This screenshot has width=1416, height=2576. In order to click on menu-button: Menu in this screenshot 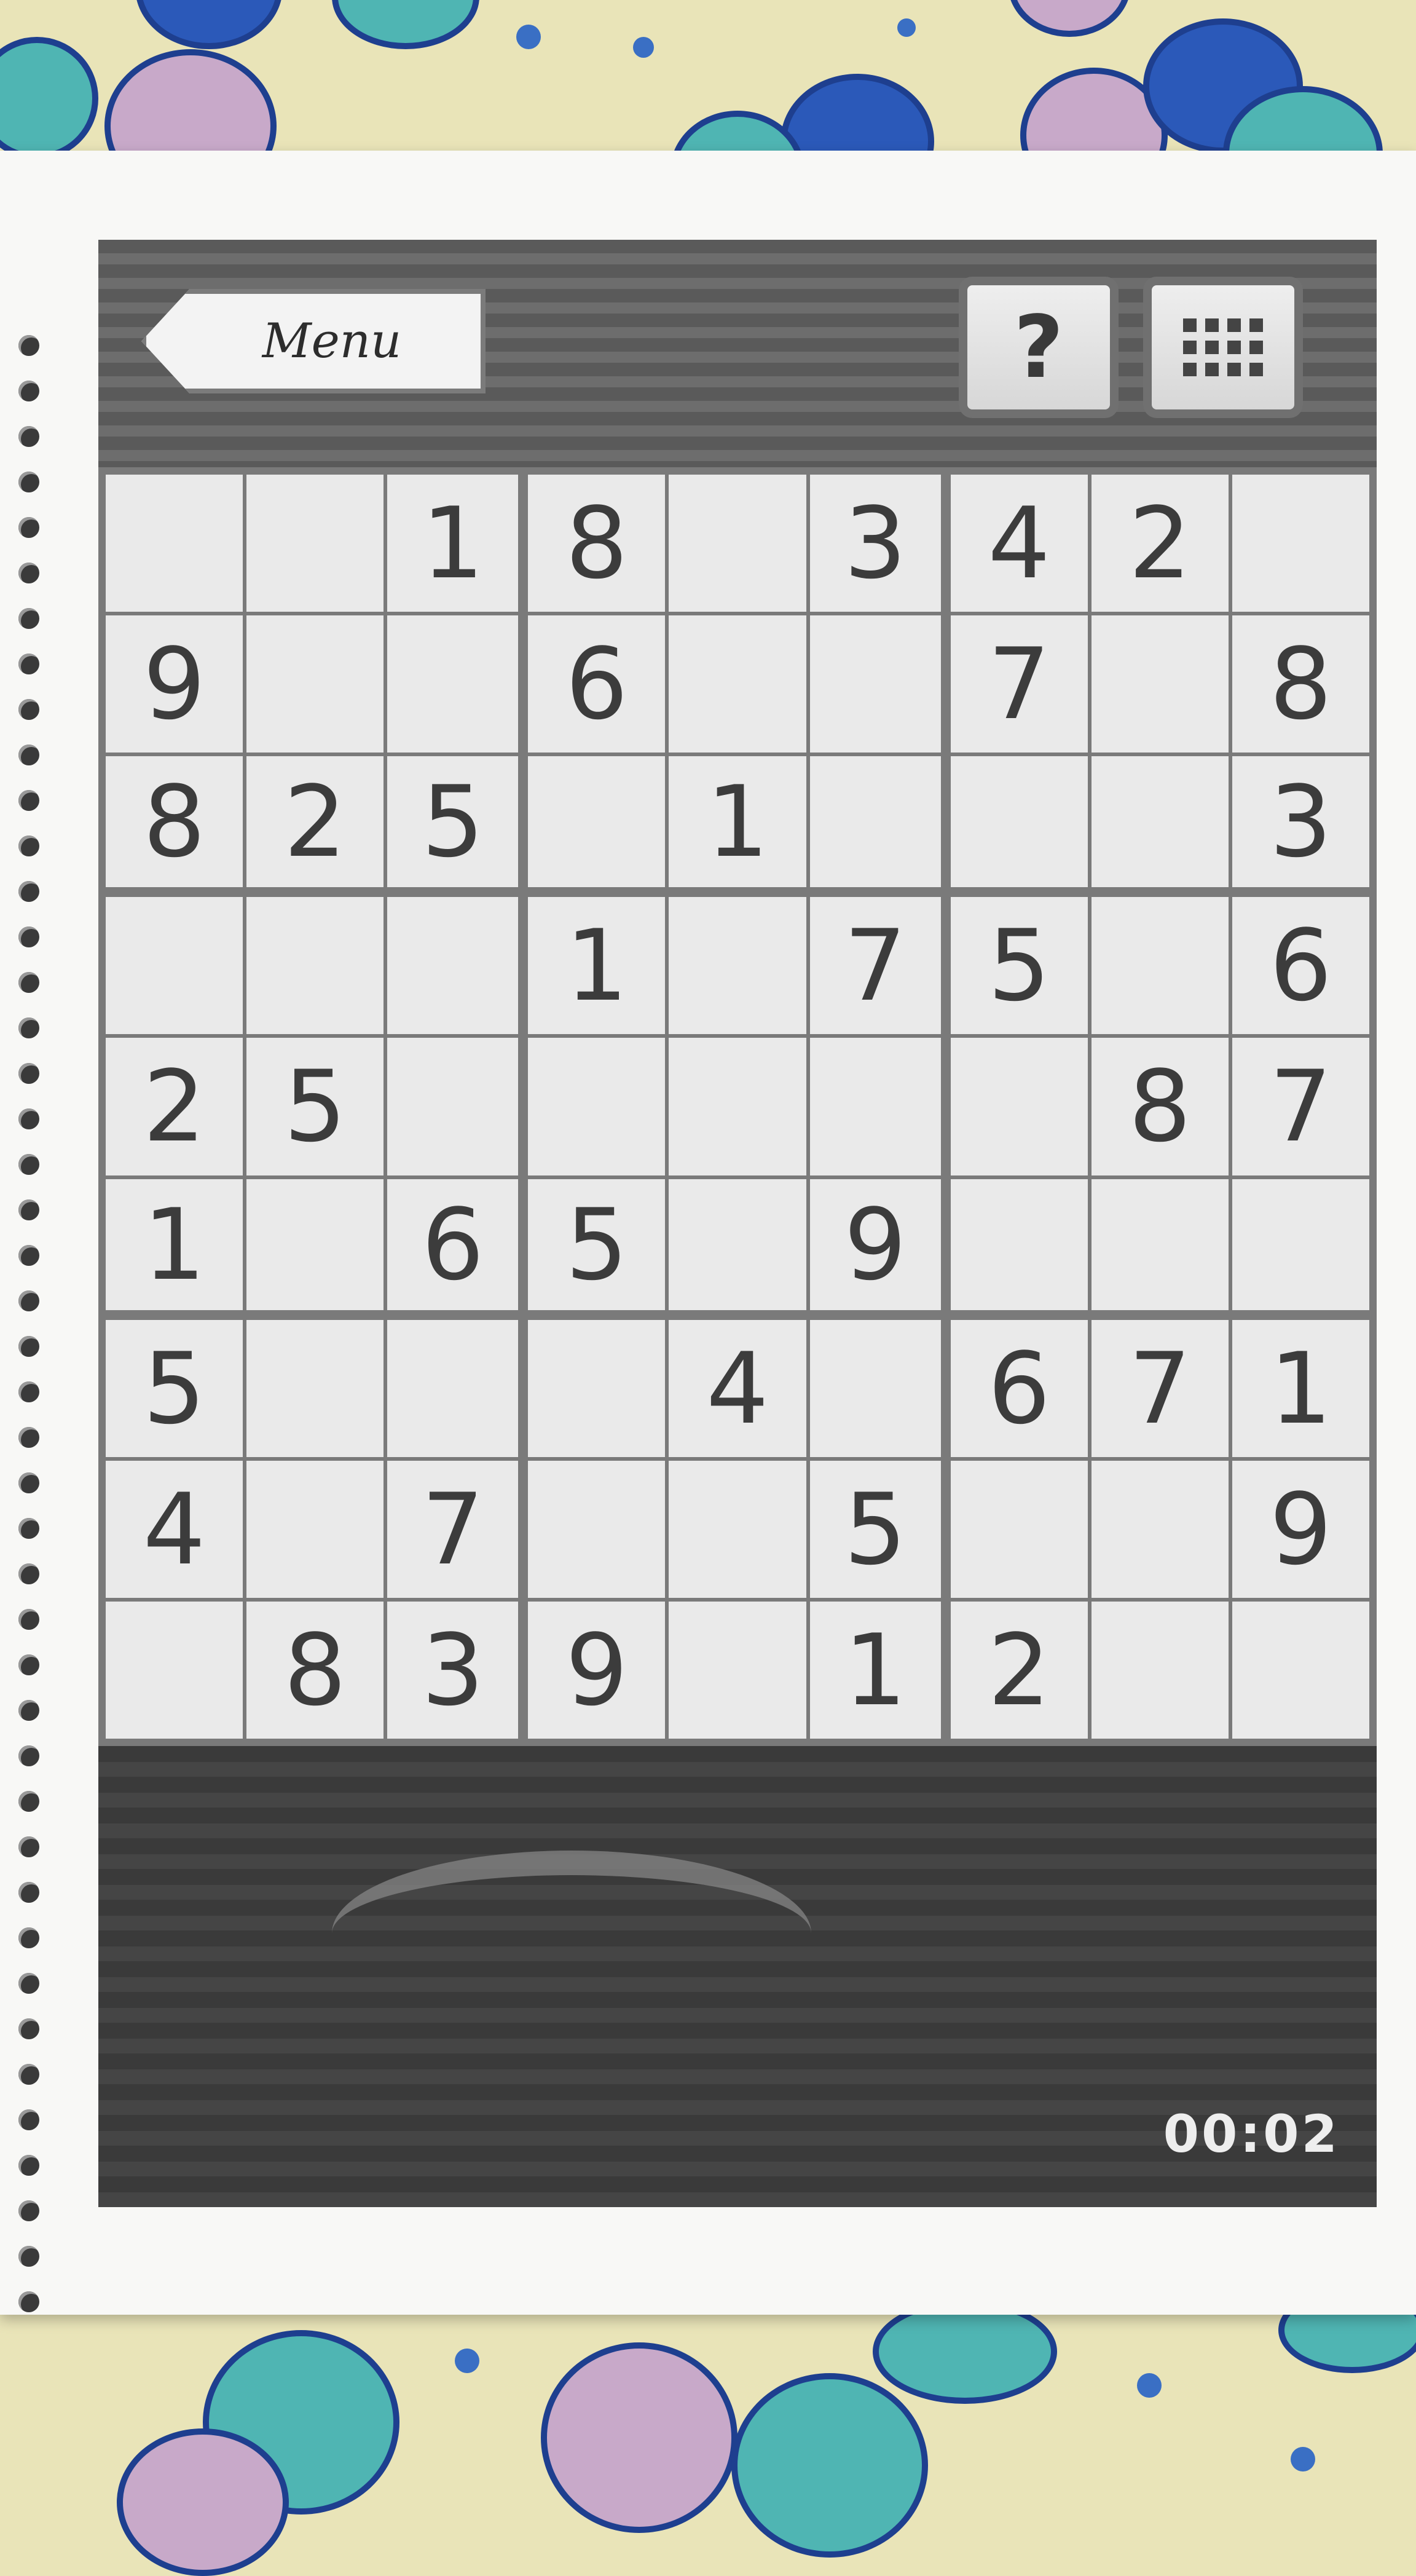, I will do `click(314, 341)`.